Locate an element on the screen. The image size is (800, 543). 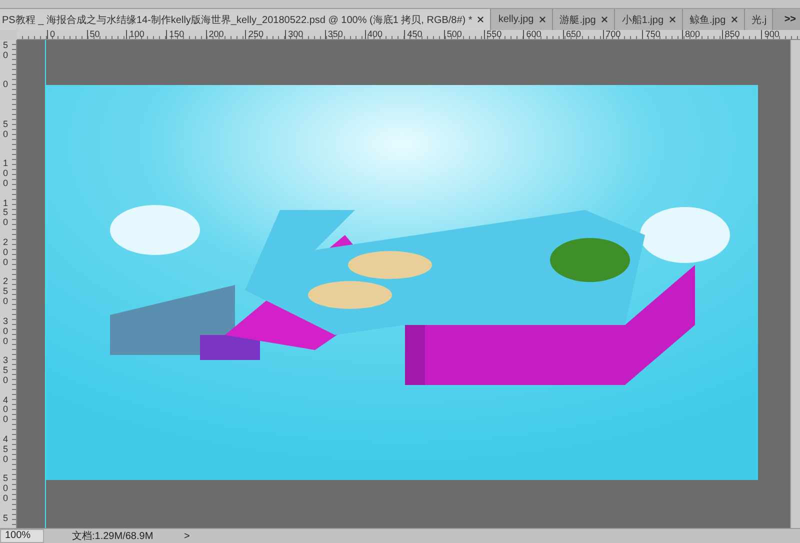
document-tab: kelly.jpg is located at coordinates (522, 19).